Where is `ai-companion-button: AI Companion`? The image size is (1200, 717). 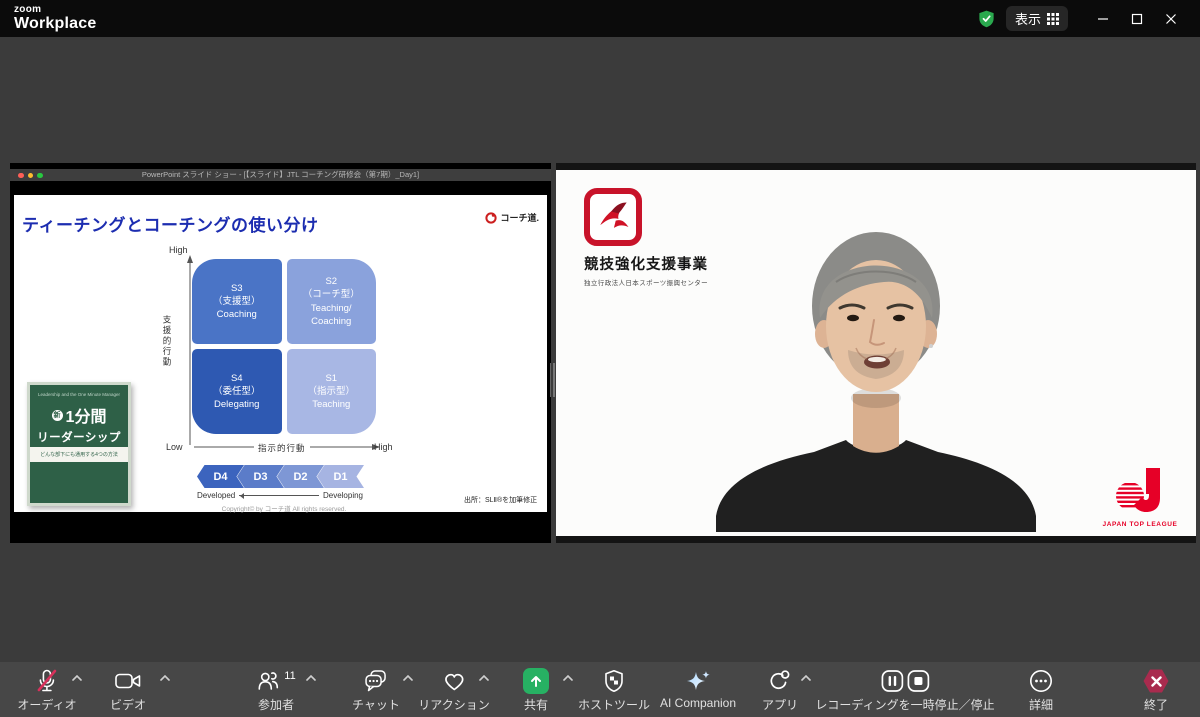 ai-companion-button: AI Companion is located at coordinates (698, 688).